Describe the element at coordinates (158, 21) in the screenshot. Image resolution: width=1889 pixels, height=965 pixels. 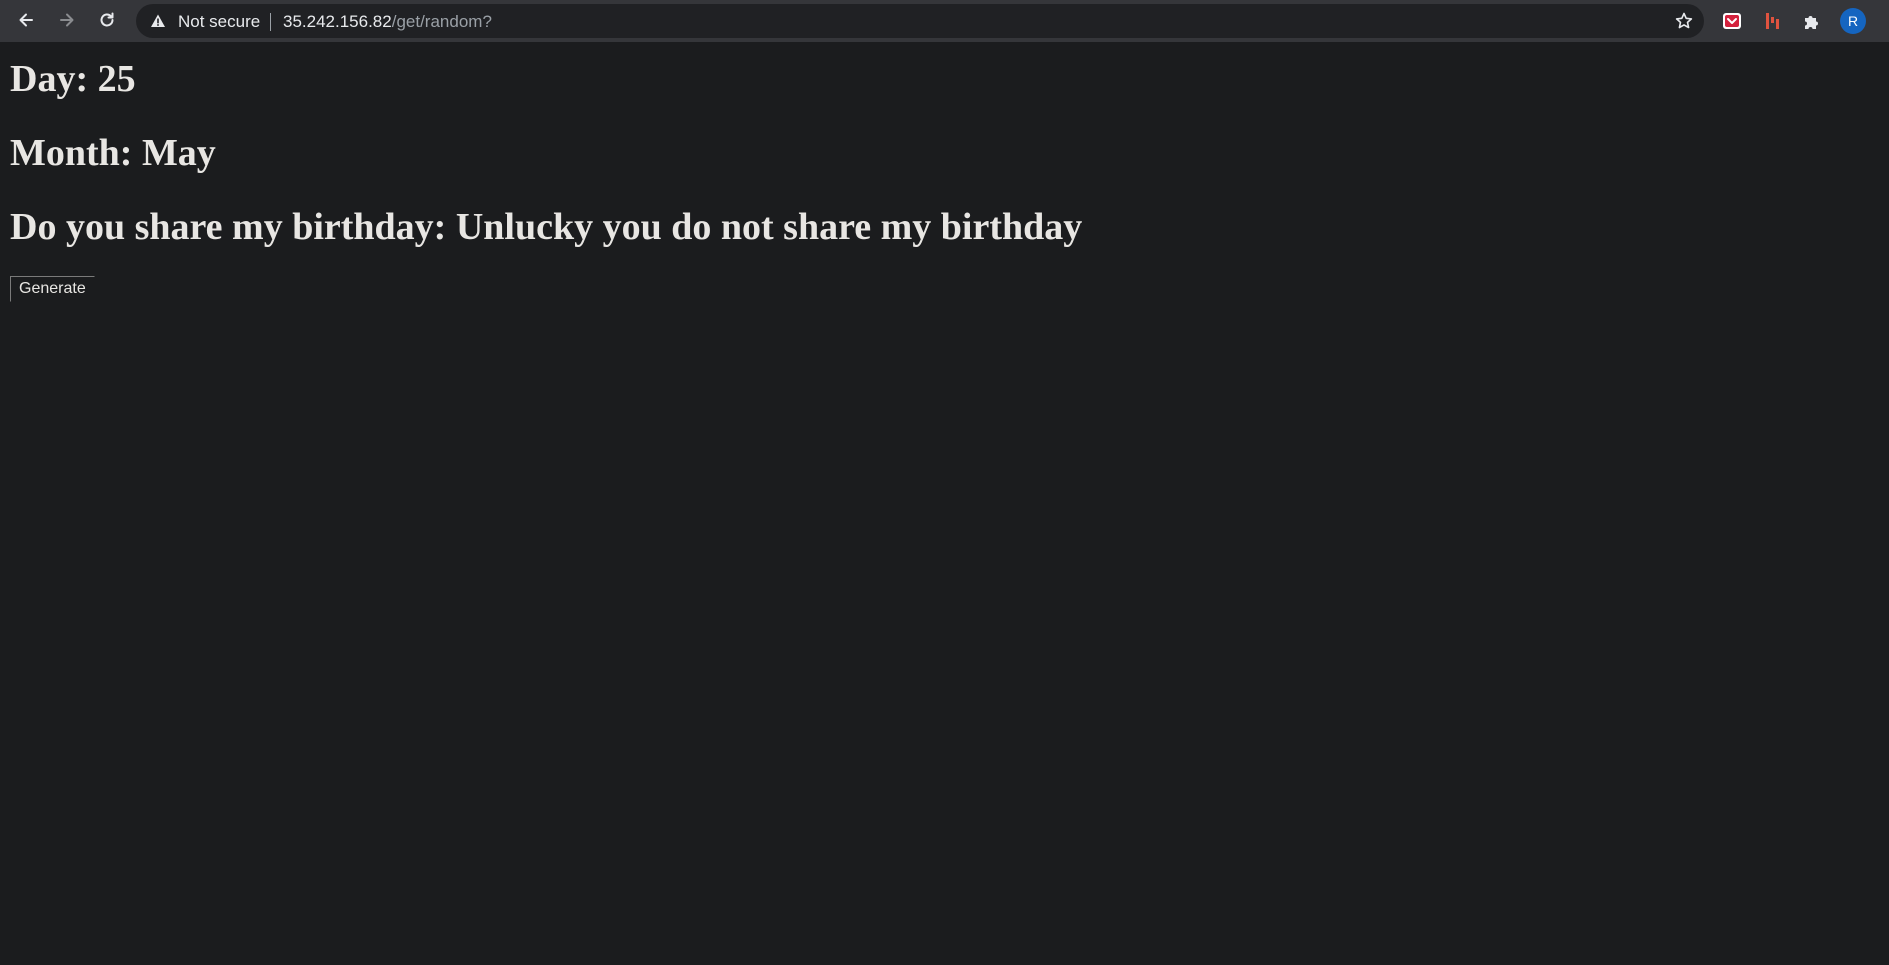
I see `warning-triangle-icon` at that location.